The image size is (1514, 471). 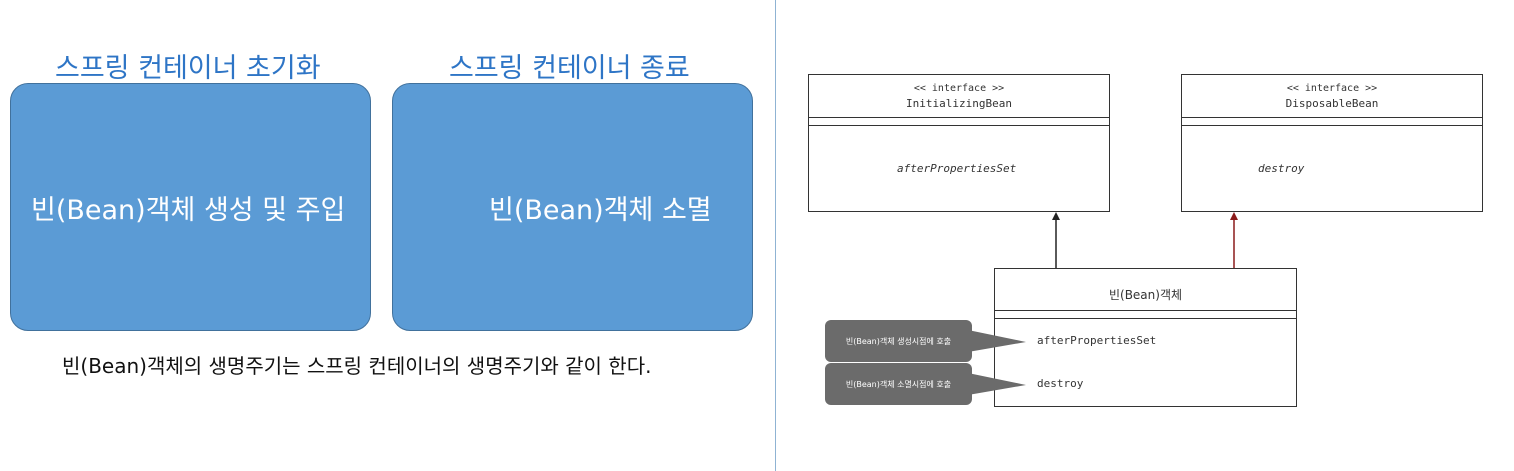 I want to click on note-destroy-tail, so click(x=997, y=384).